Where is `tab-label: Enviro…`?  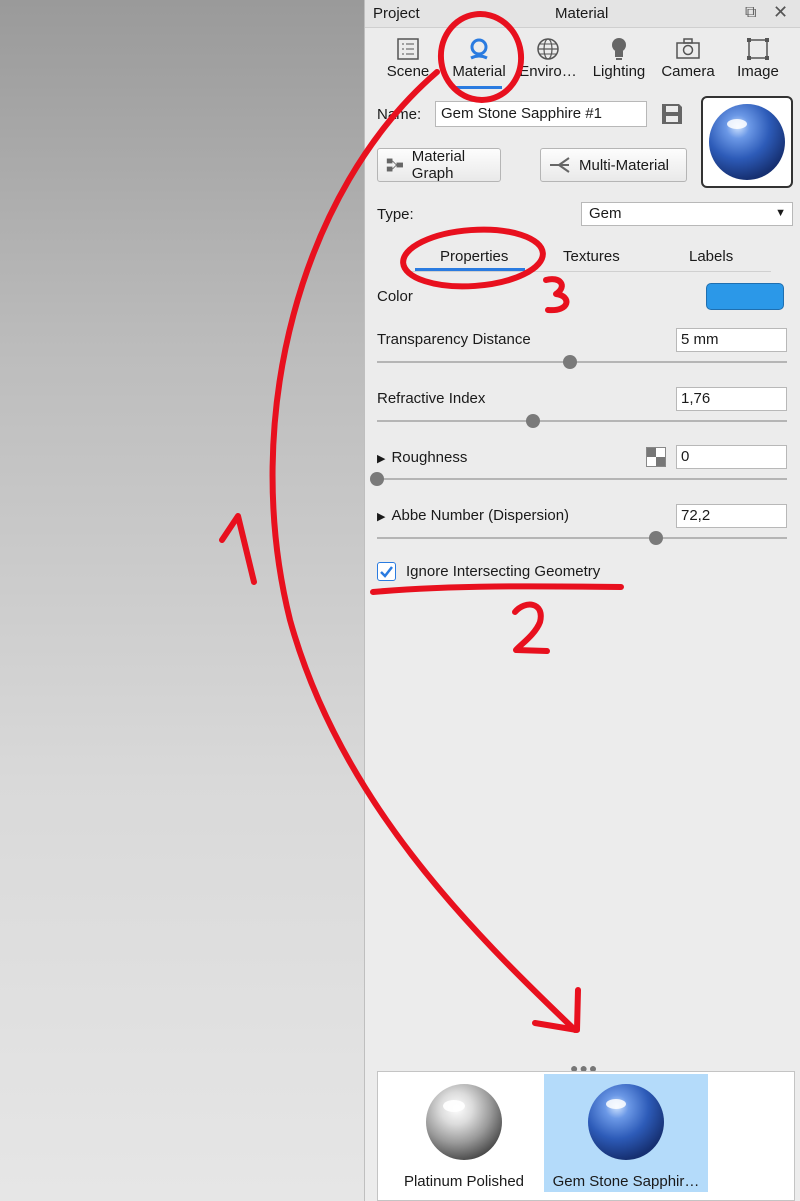
tab-label: Enviro… is located at coordinates (548, 71).